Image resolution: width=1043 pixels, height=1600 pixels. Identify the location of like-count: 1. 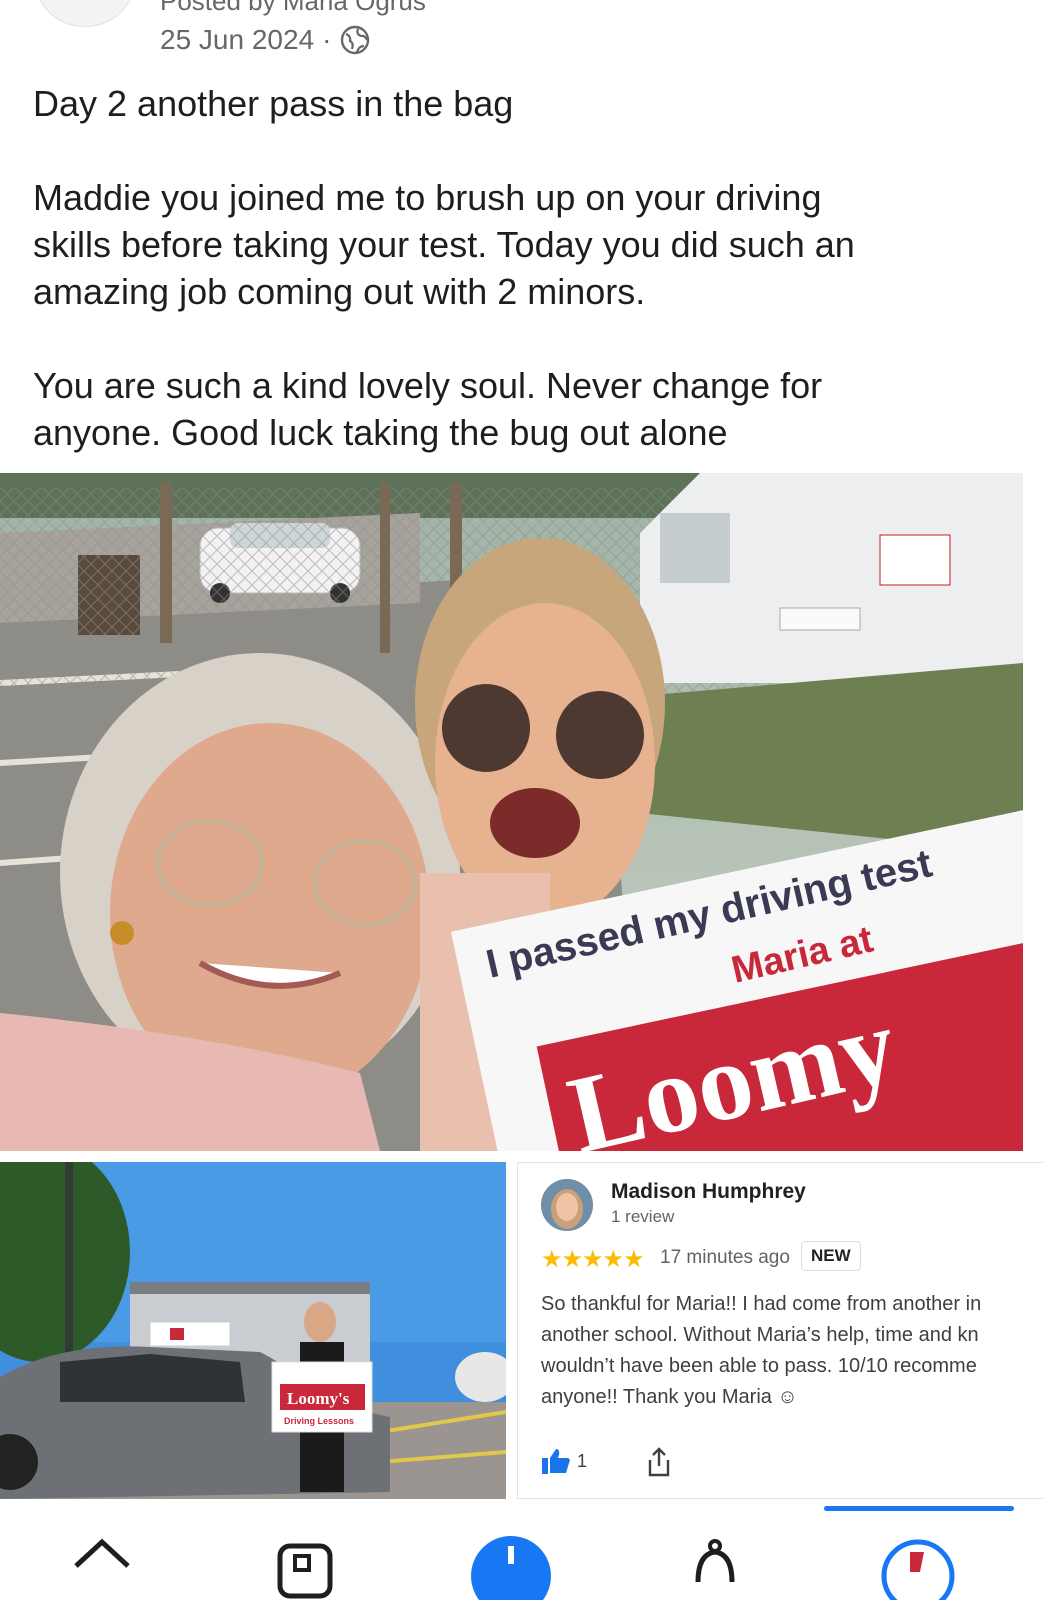
(582, 1460).